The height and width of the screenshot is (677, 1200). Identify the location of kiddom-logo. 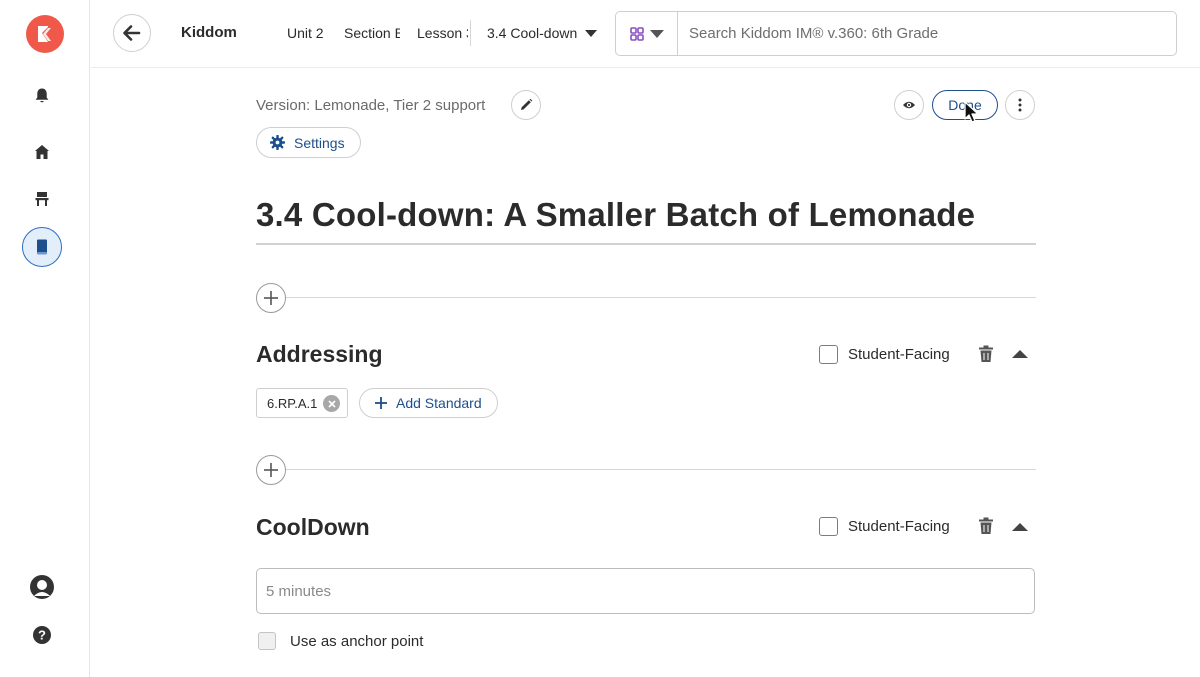
(45, 34).